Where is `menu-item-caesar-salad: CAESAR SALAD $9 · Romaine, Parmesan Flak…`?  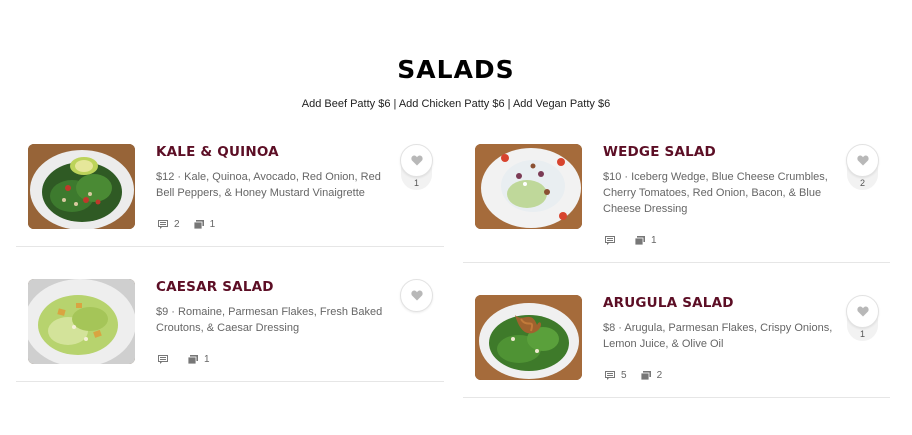 menu-item-caesar-salad: CAESAR SALAD $9 · Romaine, Parmesan Flak… is located at coordinates (230, 330).